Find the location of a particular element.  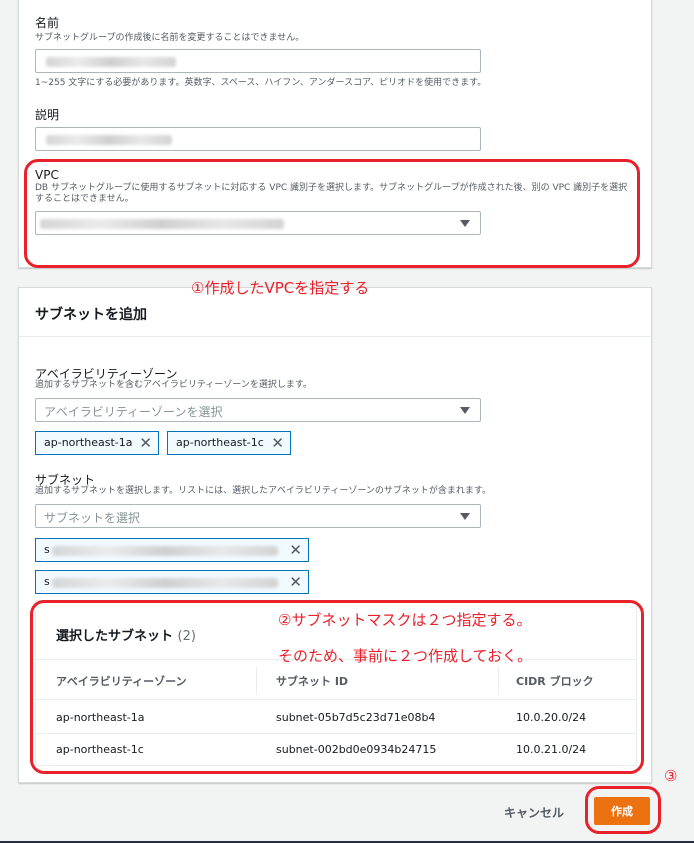

az-select: アベイラビリティーゾーンを選択 is located at coordinates (258, 410).